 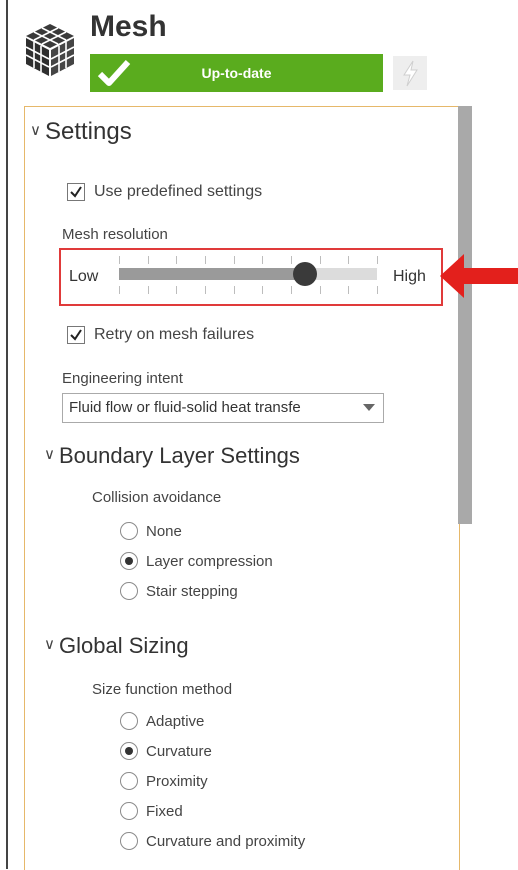 What do you see at coordinates (226, 841) in the screenshot?
I see `radio-label: Curvature and proximity` at bounding box center [226, 841].